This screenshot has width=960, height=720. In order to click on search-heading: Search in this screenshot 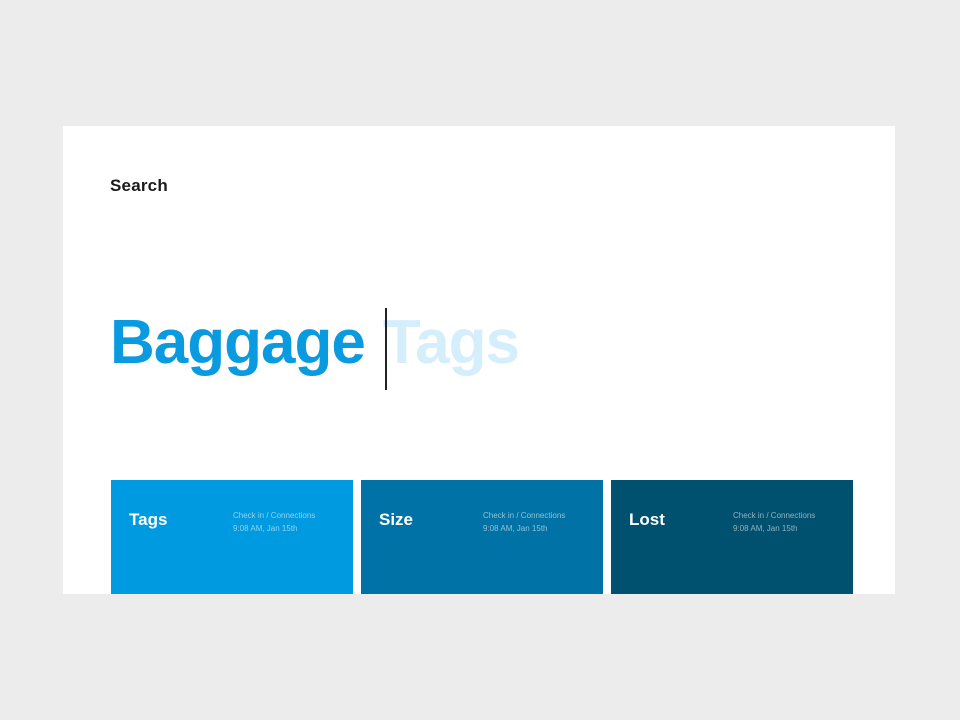, I will do `click(139, 185)`.